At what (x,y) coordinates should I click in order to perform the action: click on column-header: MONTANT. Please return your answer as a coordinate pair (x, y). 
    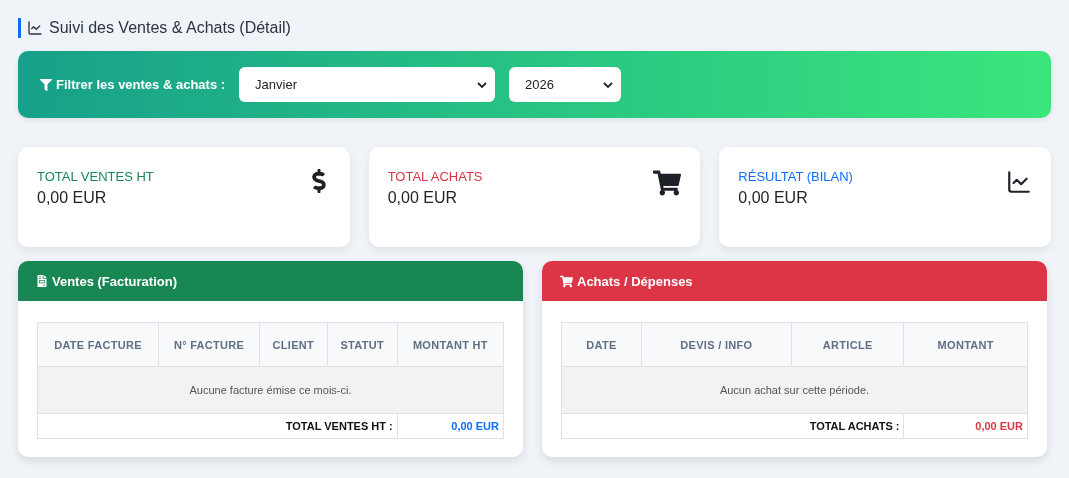
    Looking at the image, I should click on (965, 344).